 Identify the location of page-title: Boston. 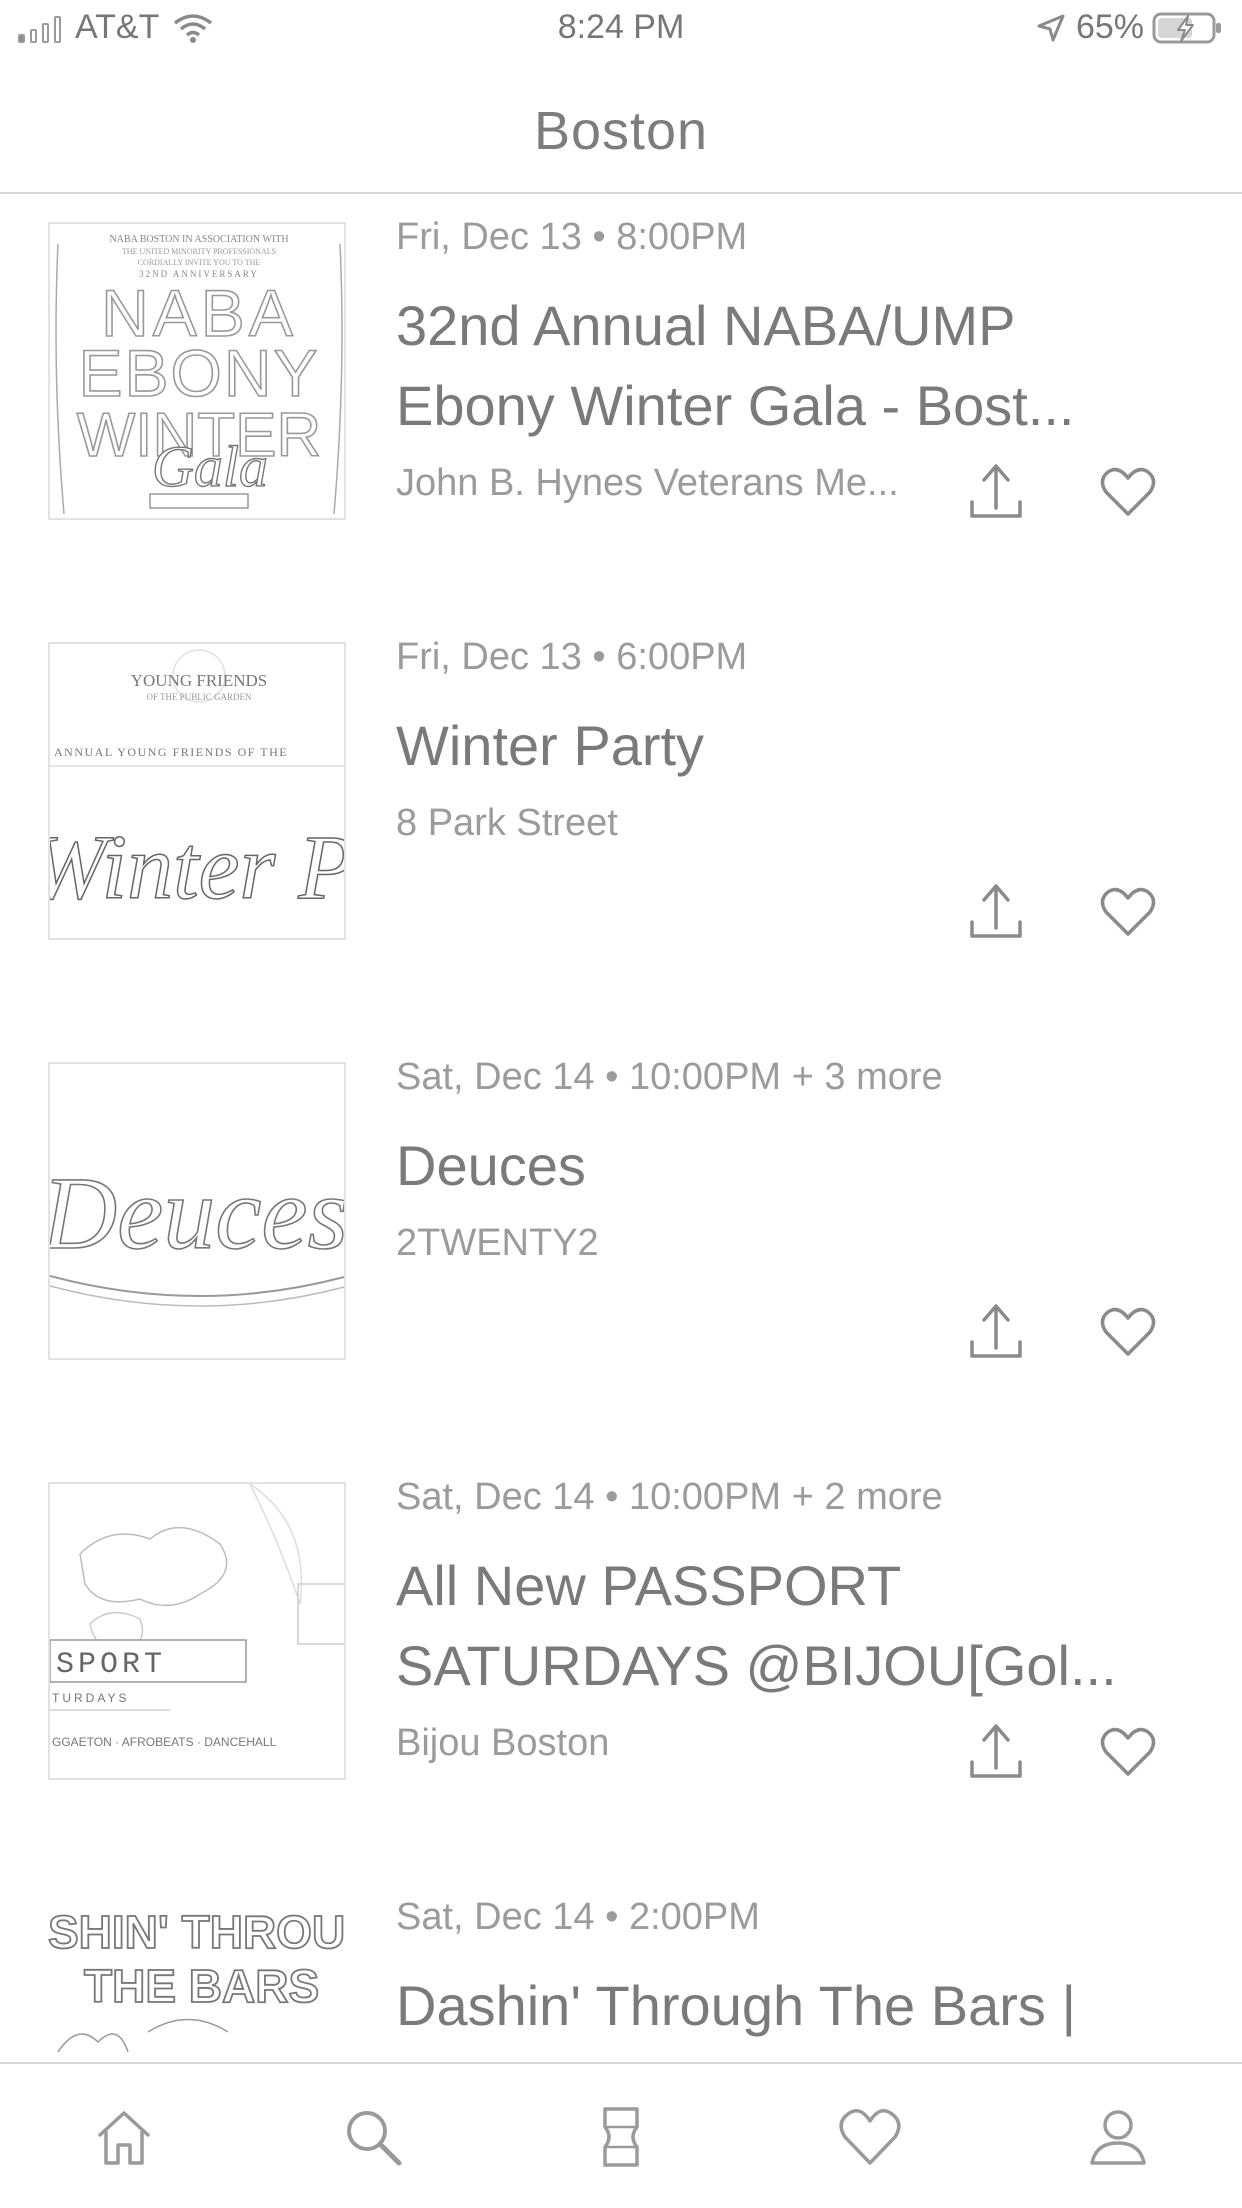
(621, 131).